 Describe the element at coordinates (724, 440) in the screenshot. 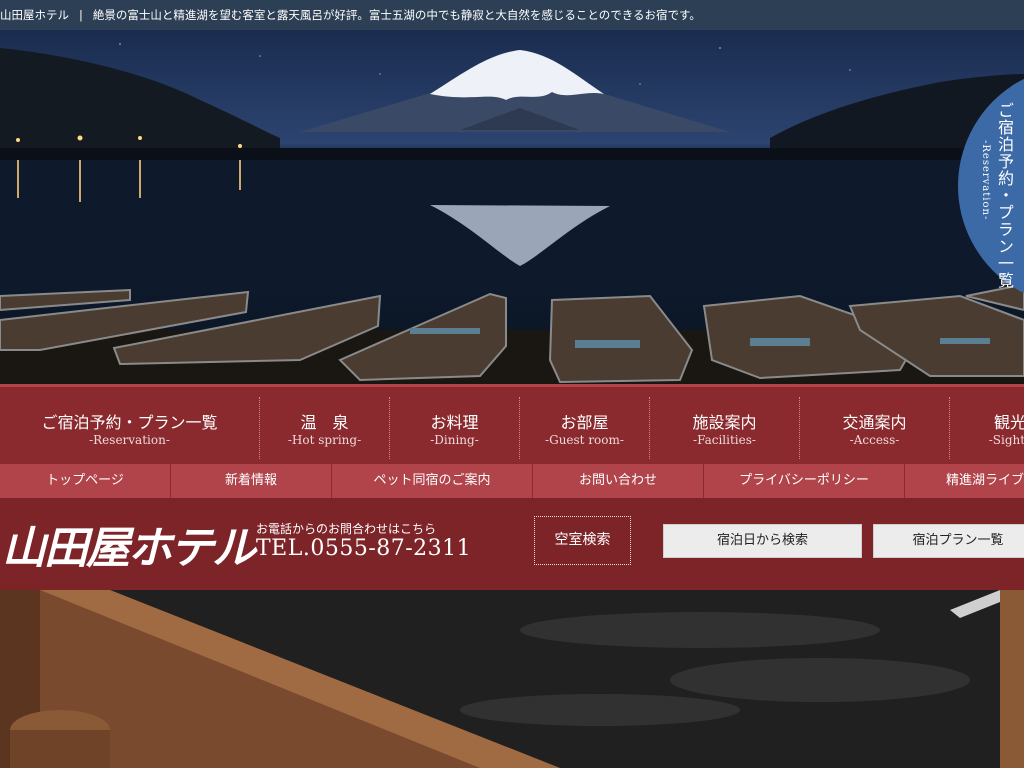

I see `nav-sub: -Facilities-` at that location.